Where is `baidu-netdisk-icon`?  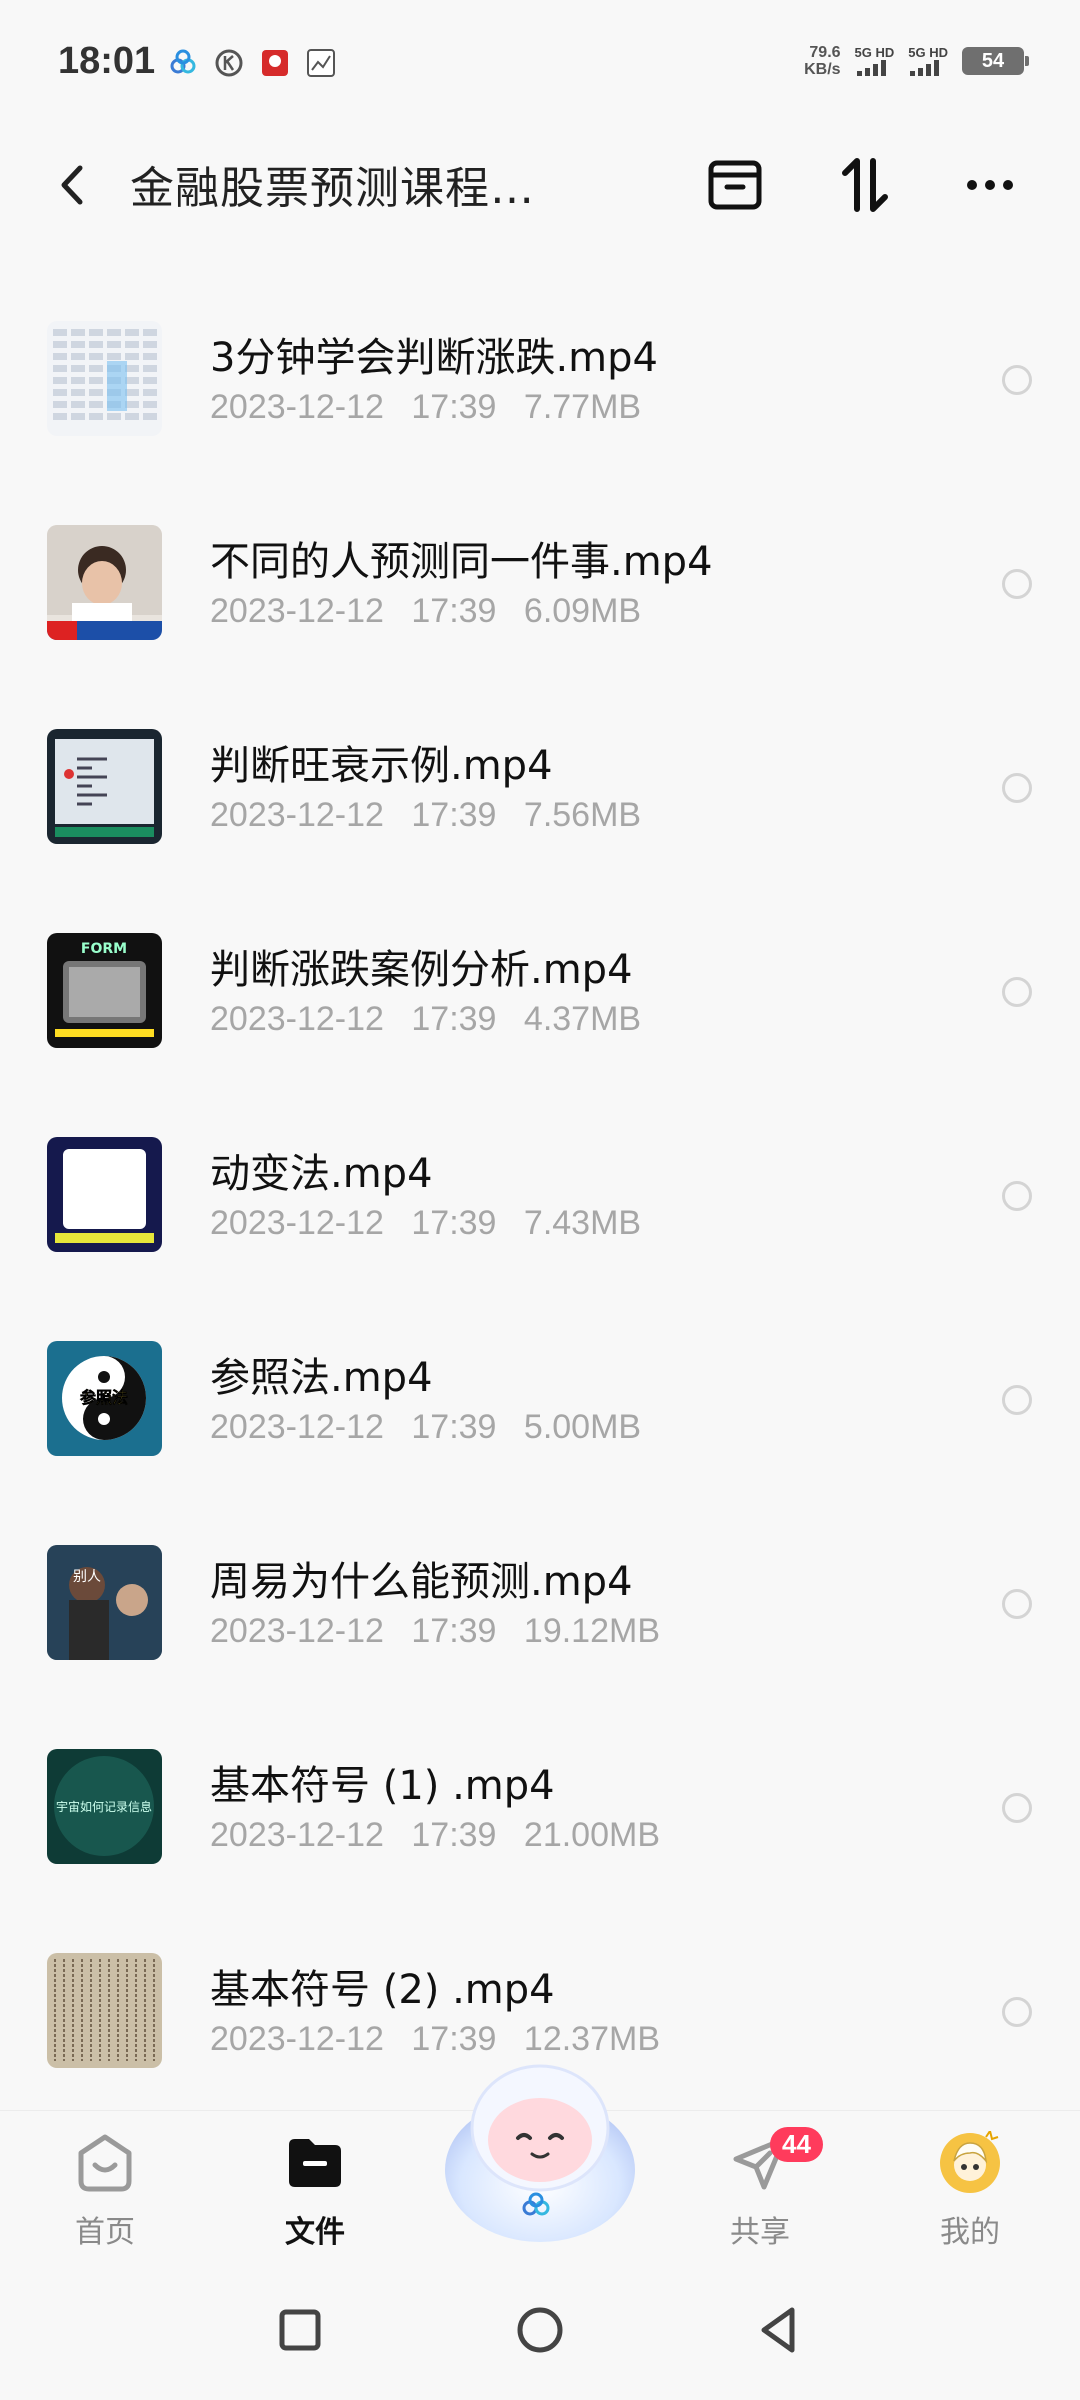
baidu-netdisk-icon is located at coordinates (183, 61).